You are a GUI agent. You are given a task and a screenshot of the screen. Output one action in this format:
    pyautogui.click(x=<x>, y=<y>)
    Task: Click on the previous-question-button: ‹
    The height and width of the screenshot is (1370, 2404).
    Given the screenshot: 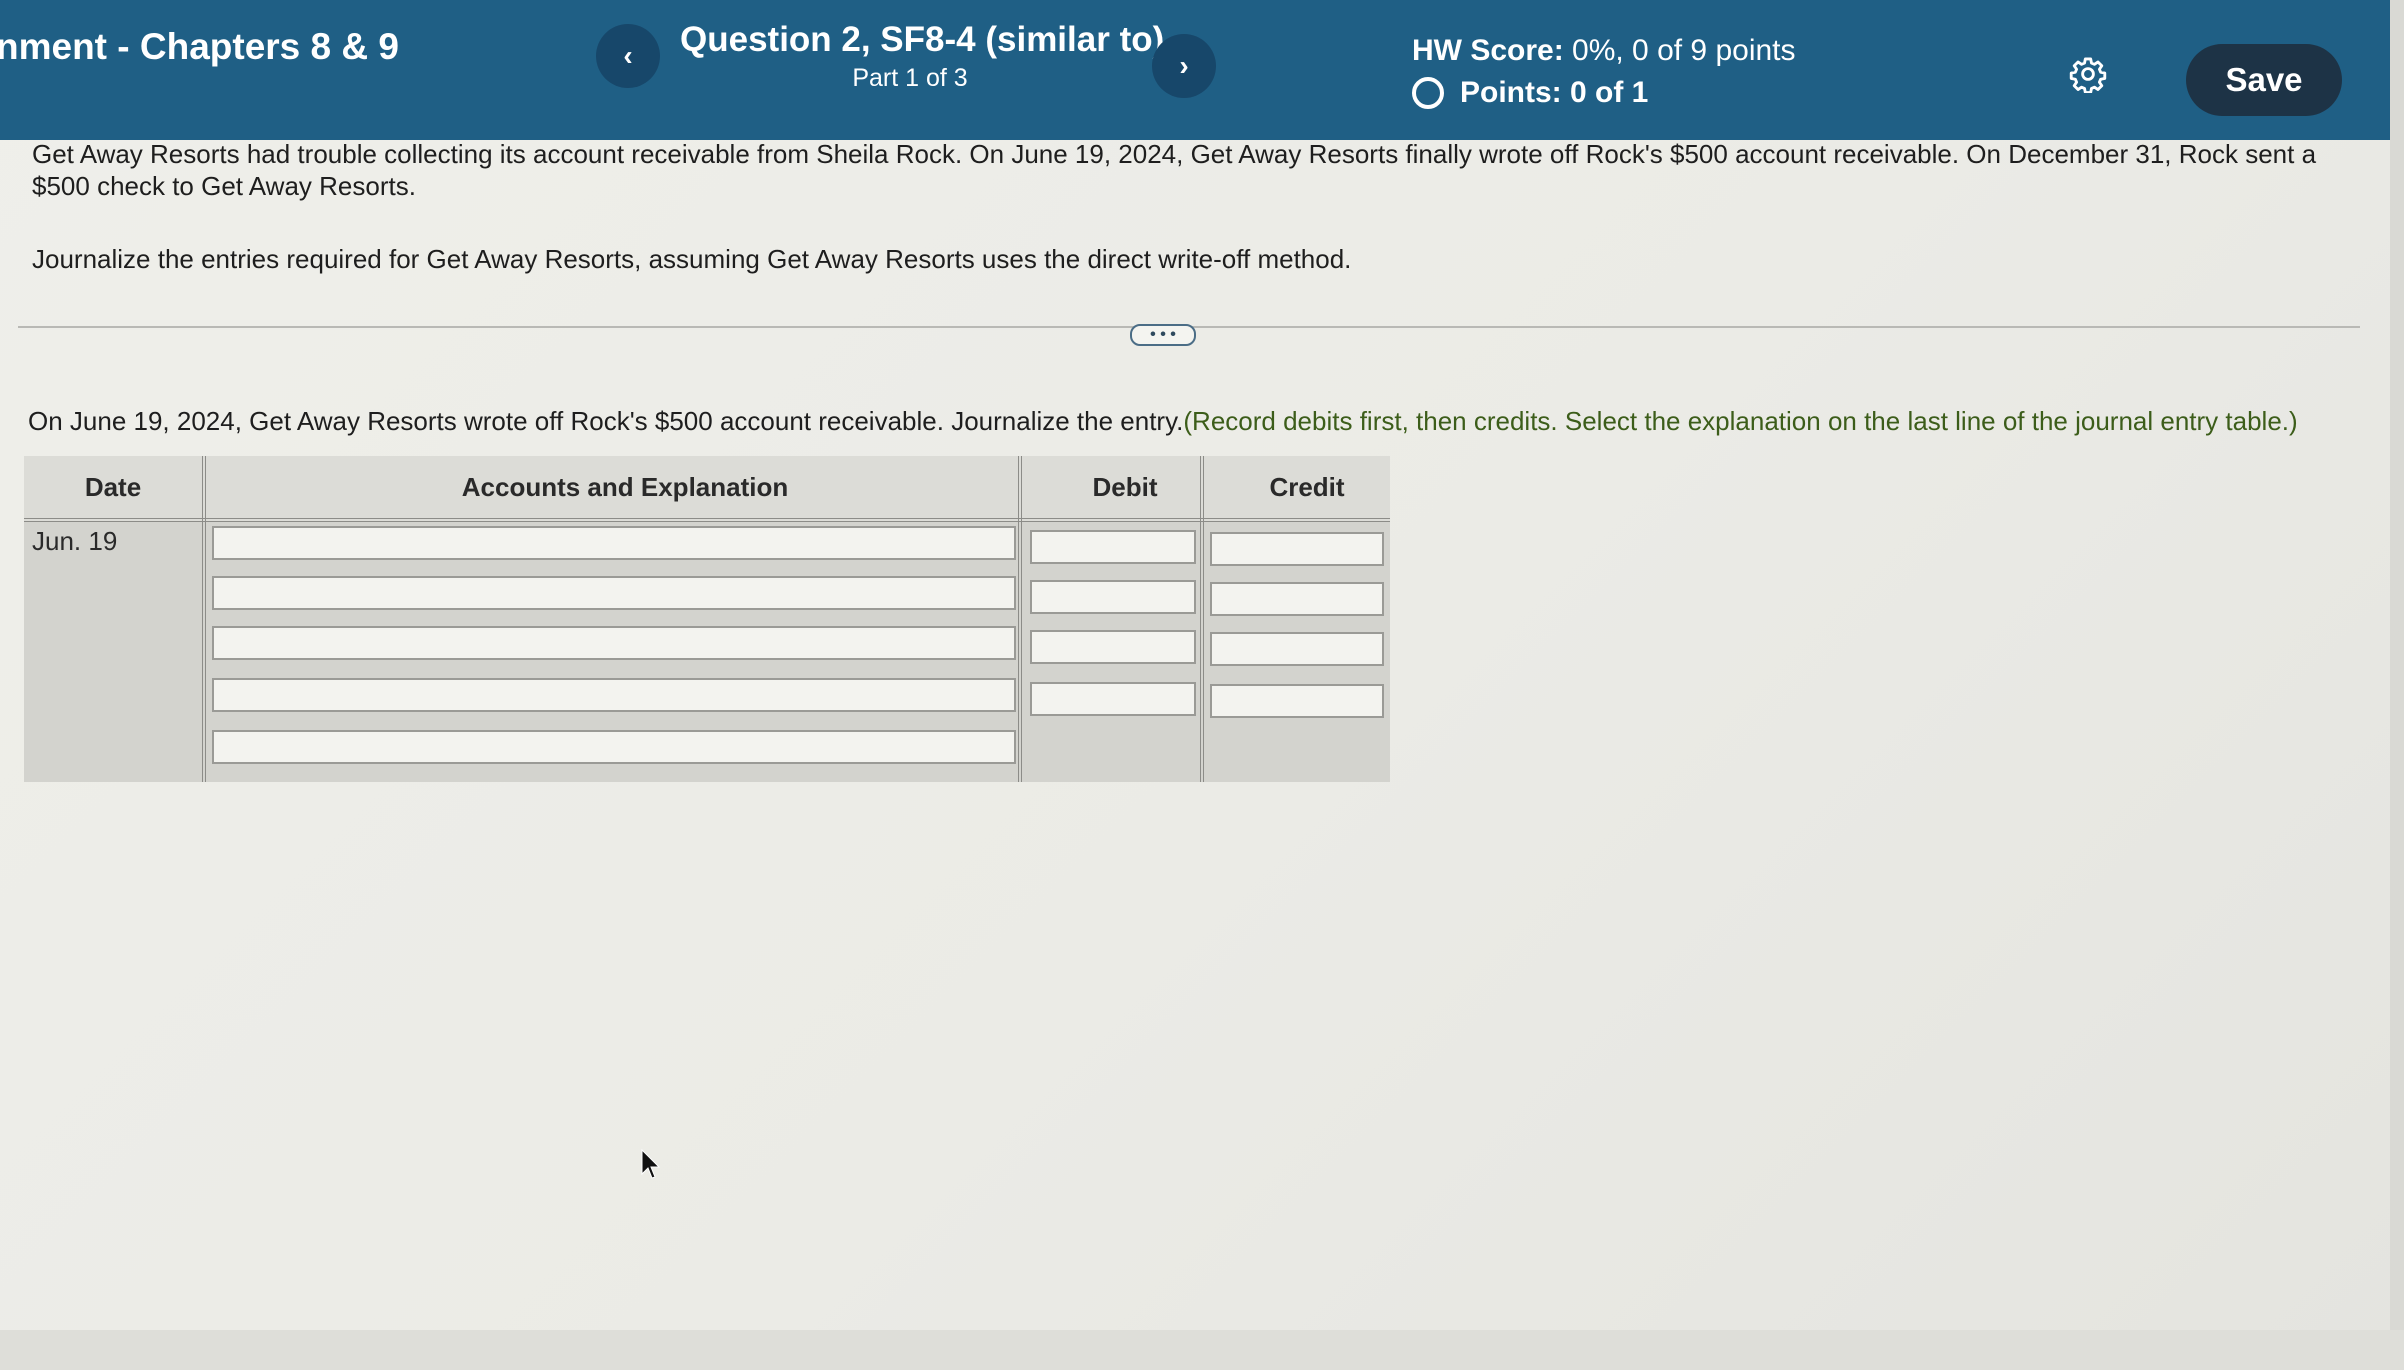 What is the action you would take?
    pyautogui.click(x=628, y=56)
    